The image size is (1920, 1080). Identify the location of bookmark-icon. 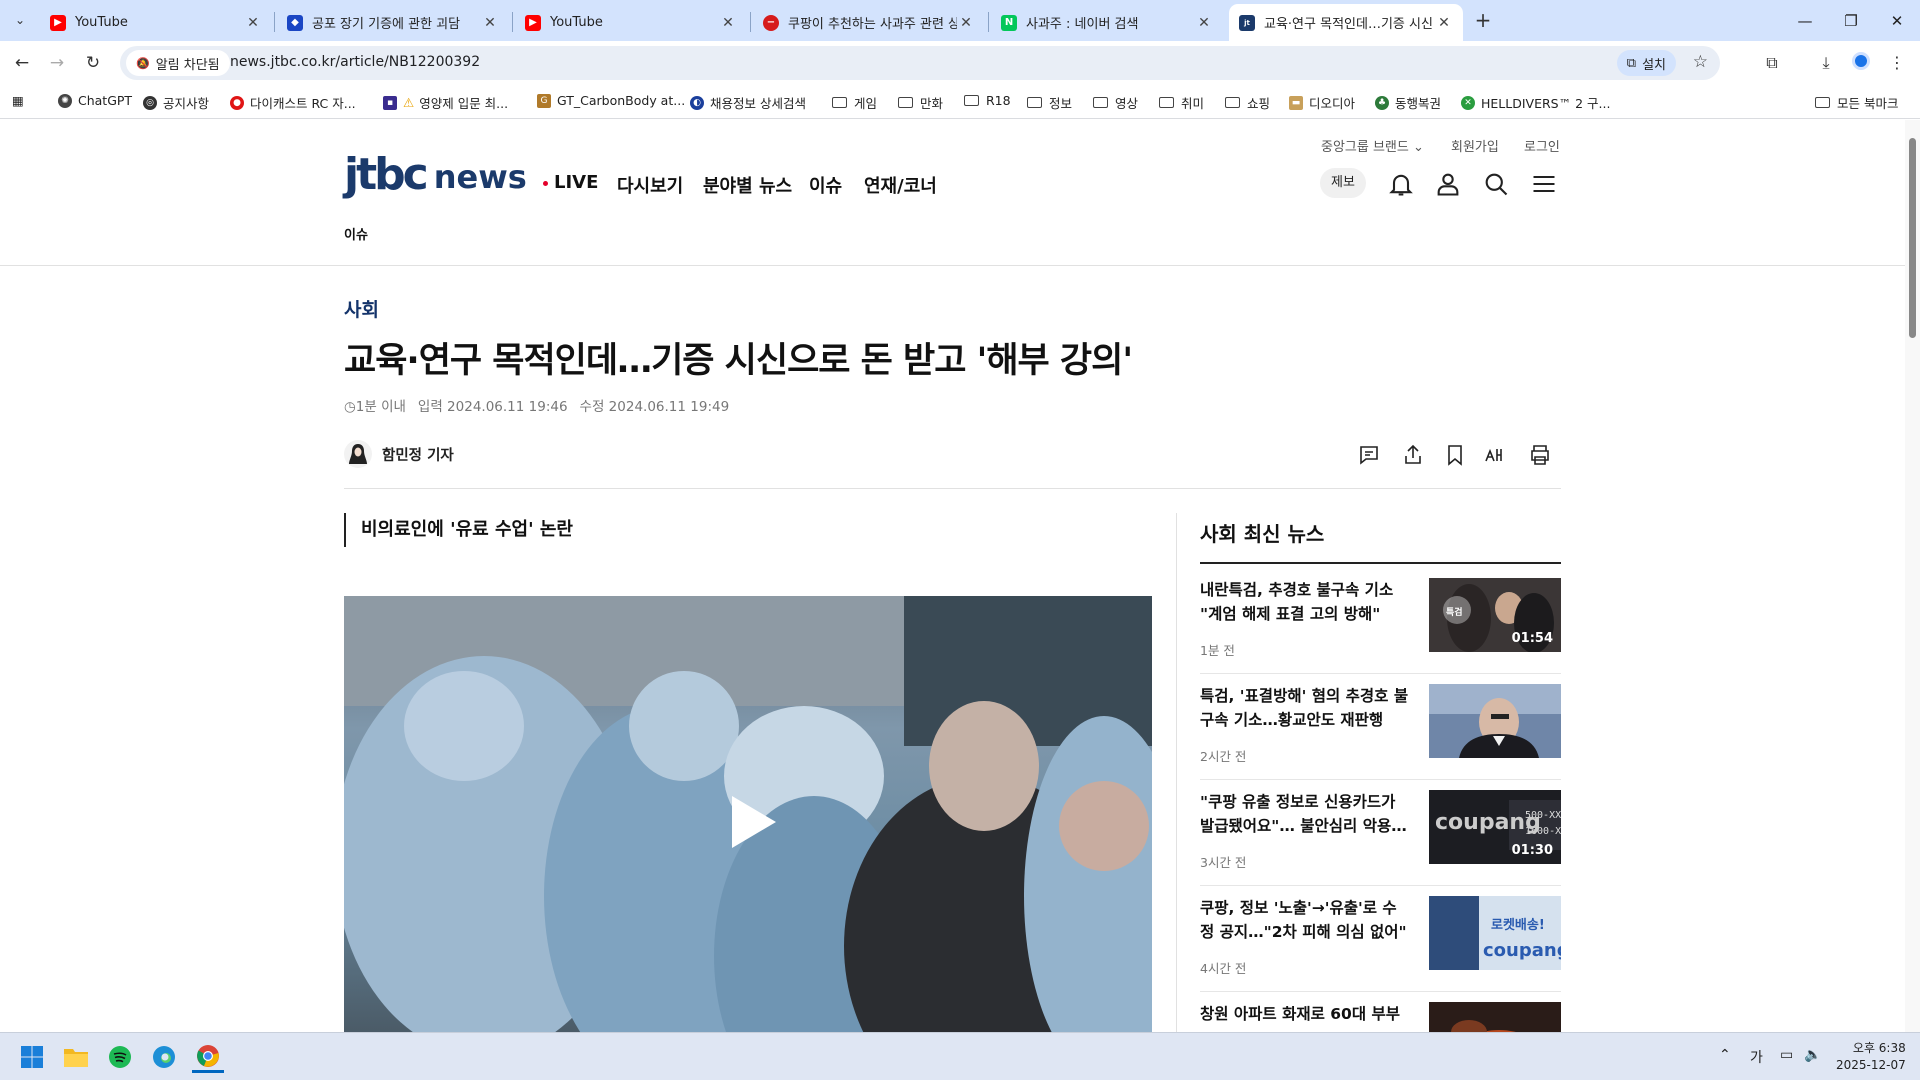
(1455, 455).